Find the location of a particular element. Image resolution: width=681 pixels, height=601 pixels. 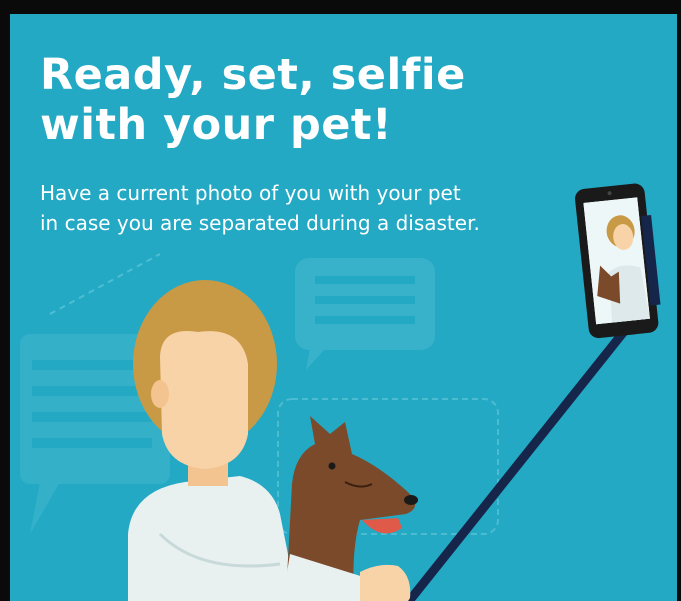

phone-icon is located at coordinates (618, 261).